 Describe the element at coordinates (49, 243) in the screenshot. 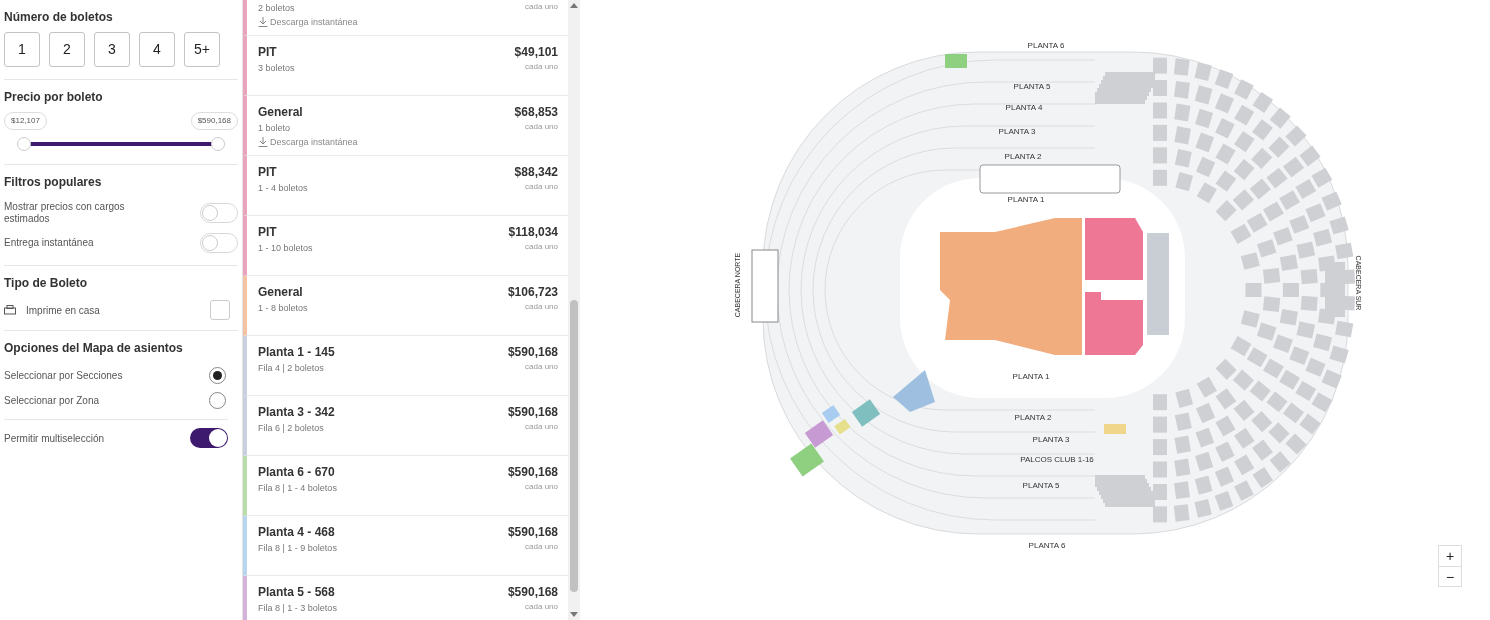

I see `toggle-label: Entrega instantánea` at that location.